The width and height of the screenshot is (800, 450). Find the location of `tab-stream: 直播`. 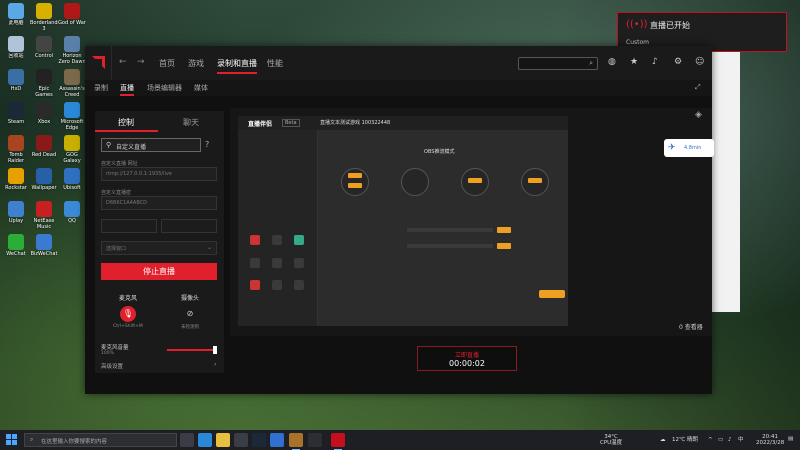

tab-stream: 直播 is located at coordinates (127, 89).